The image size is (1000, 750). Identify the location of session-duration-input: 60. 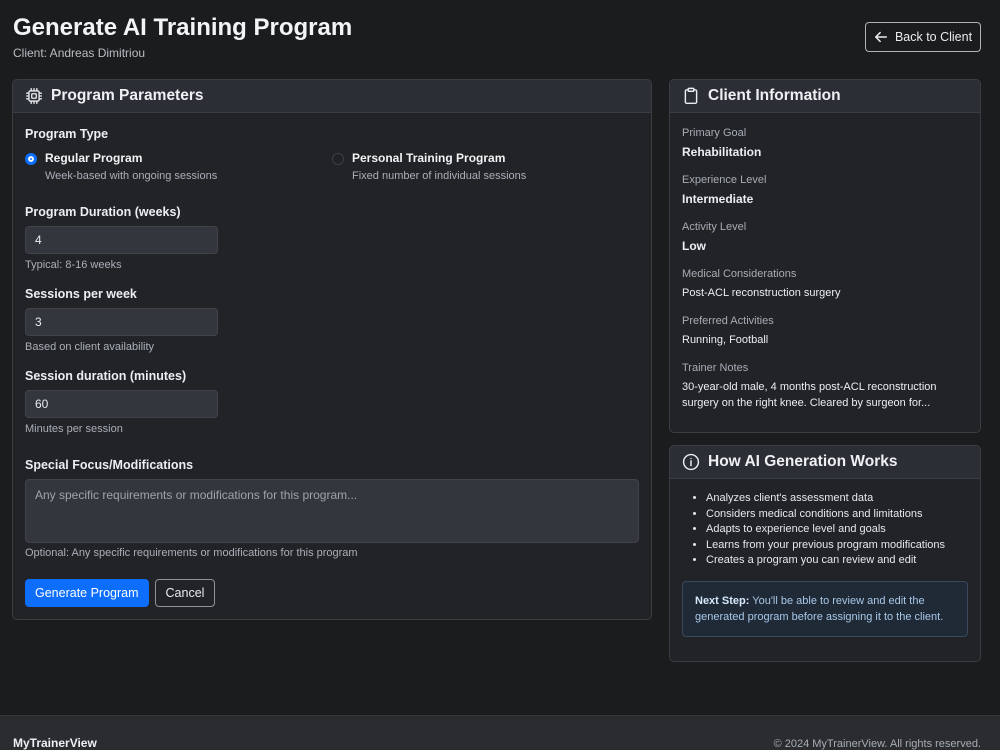
(121, 404).